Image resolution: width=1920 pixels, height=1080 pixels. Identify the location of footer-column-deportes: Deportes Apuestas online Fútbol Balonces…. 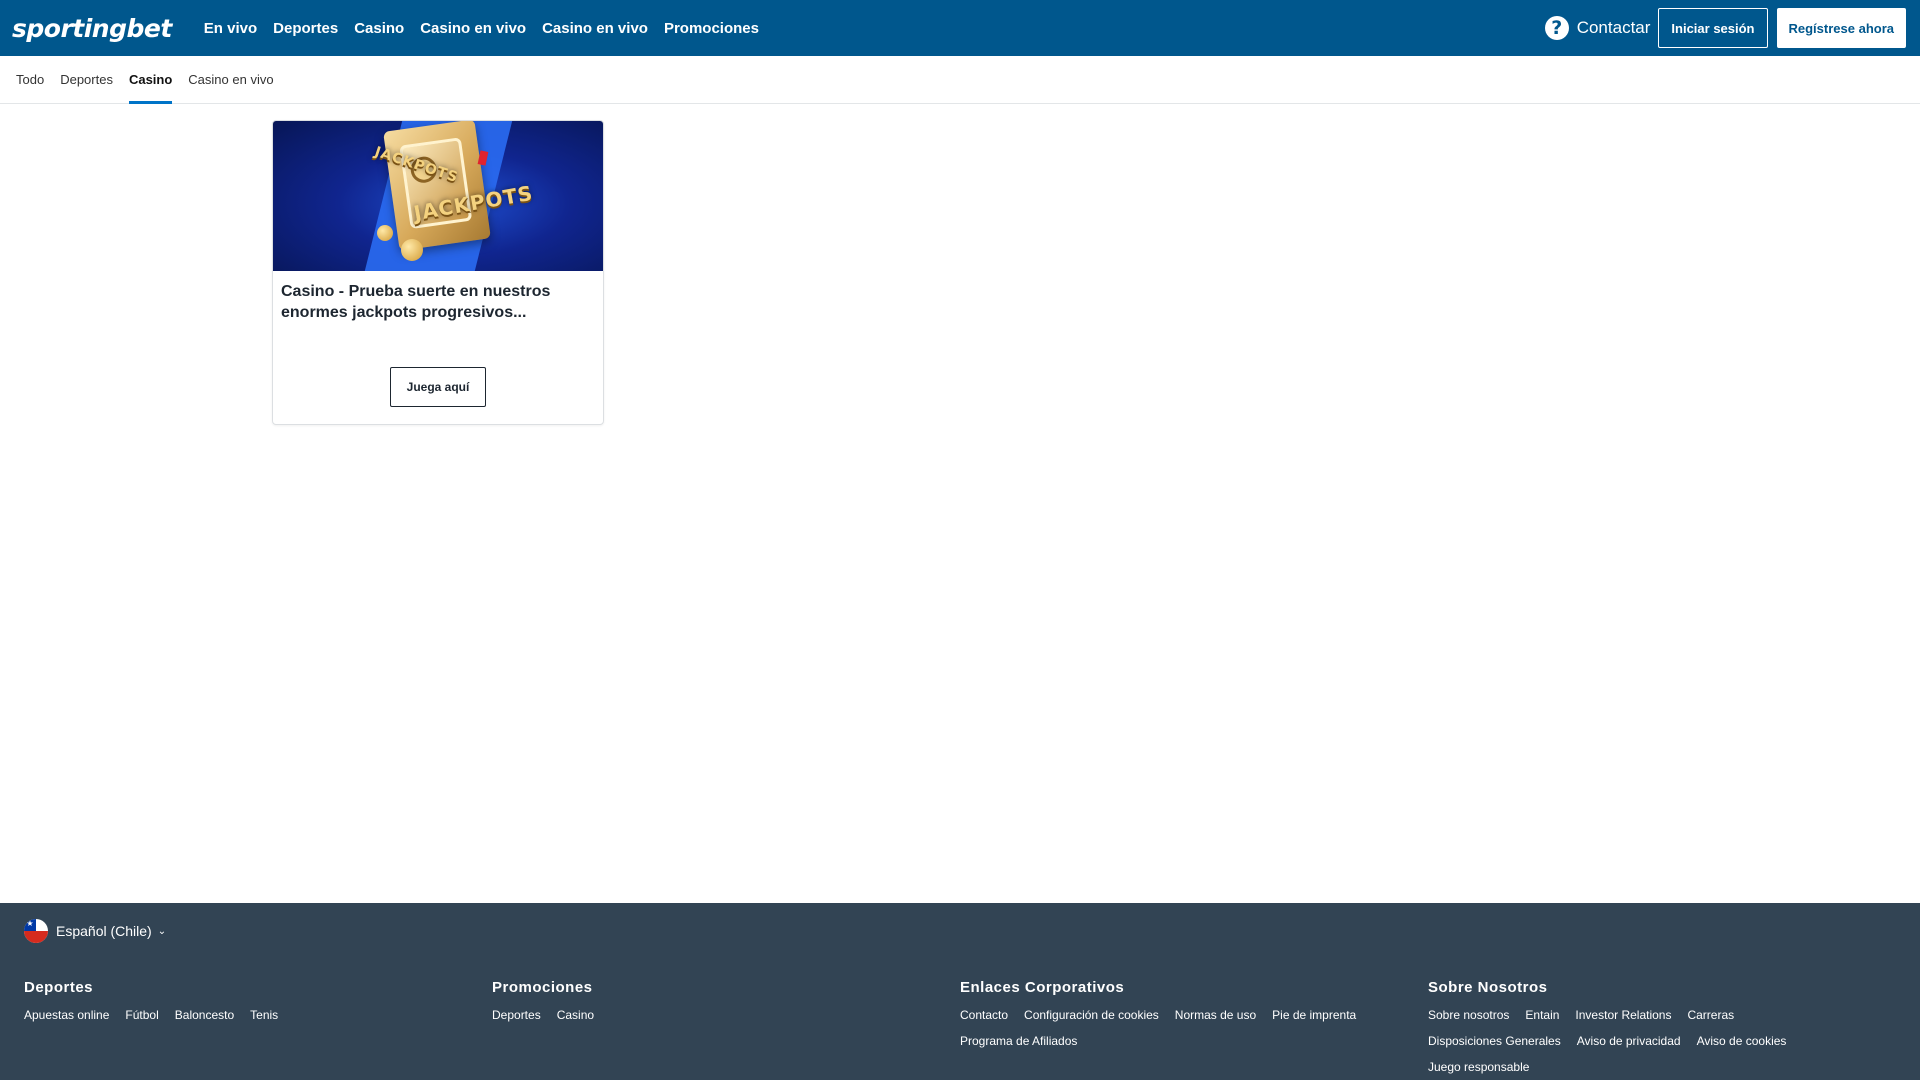
(234, 1006).